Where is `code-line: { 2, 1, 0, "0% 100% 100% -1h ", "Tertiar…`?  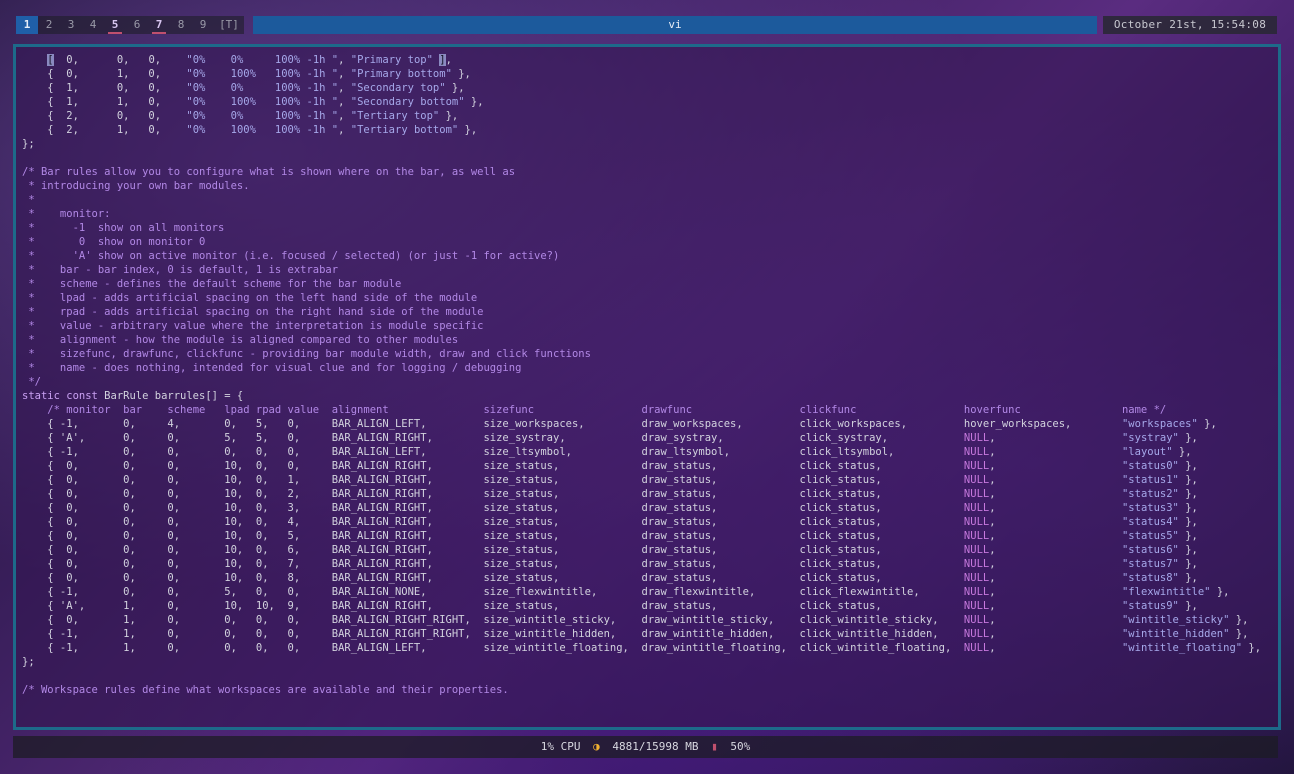
code-line: { 2, 1, 0, "0% 100% 100% -1h ", "Tertiar… is located at coordinates (250, 130).